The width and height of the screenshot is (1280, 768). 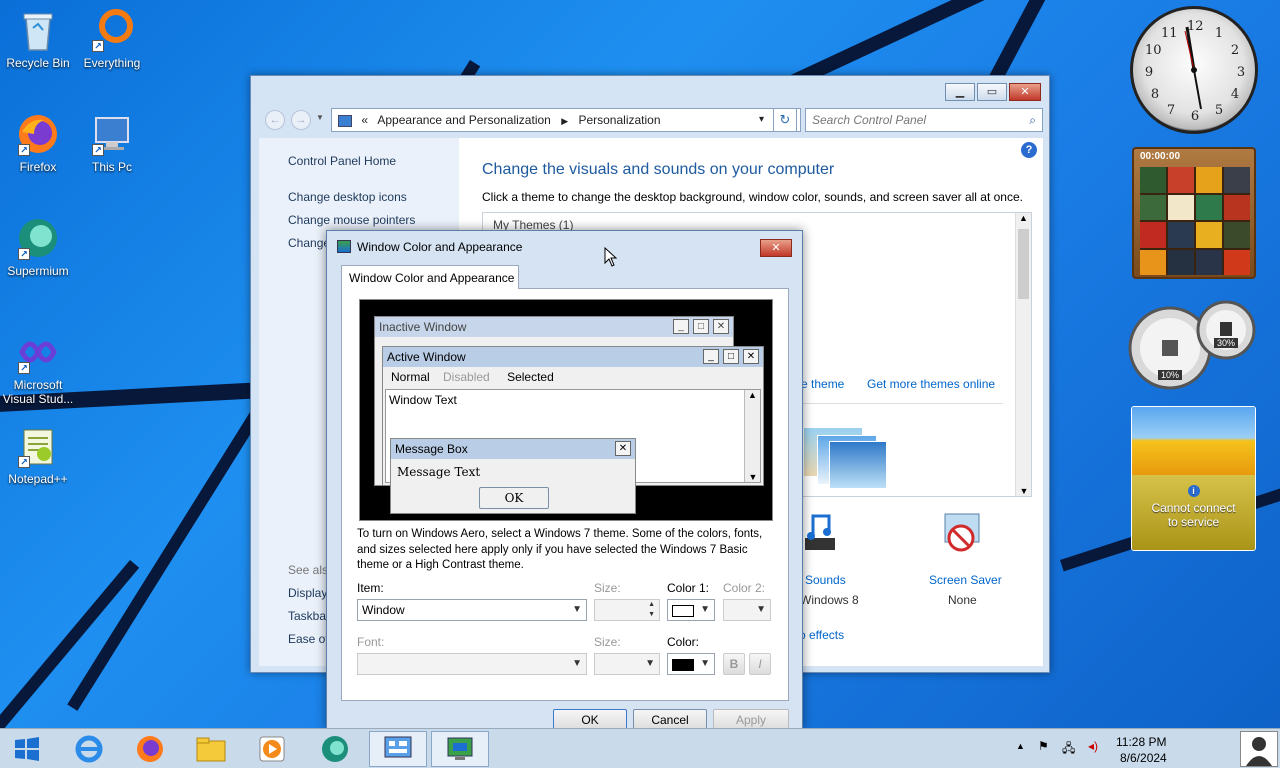 I want to click on back-icon: ←, so click(x=275, y=120).